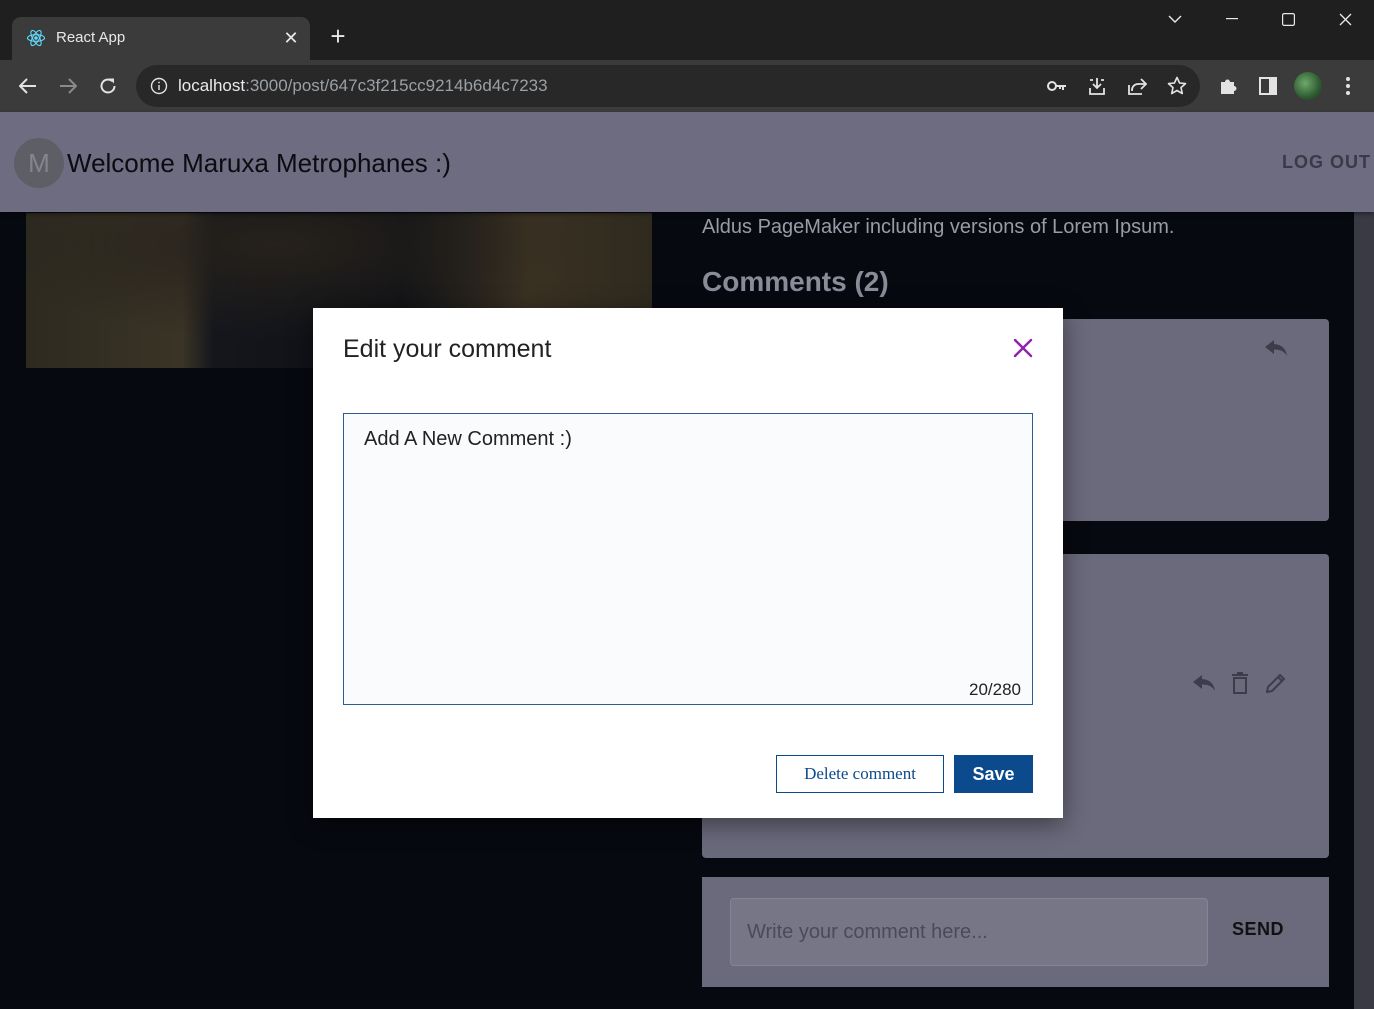 This screenshot has height=1009, width=1374. I want to click on dialog-title: Edit your comment, so click(447, 349).